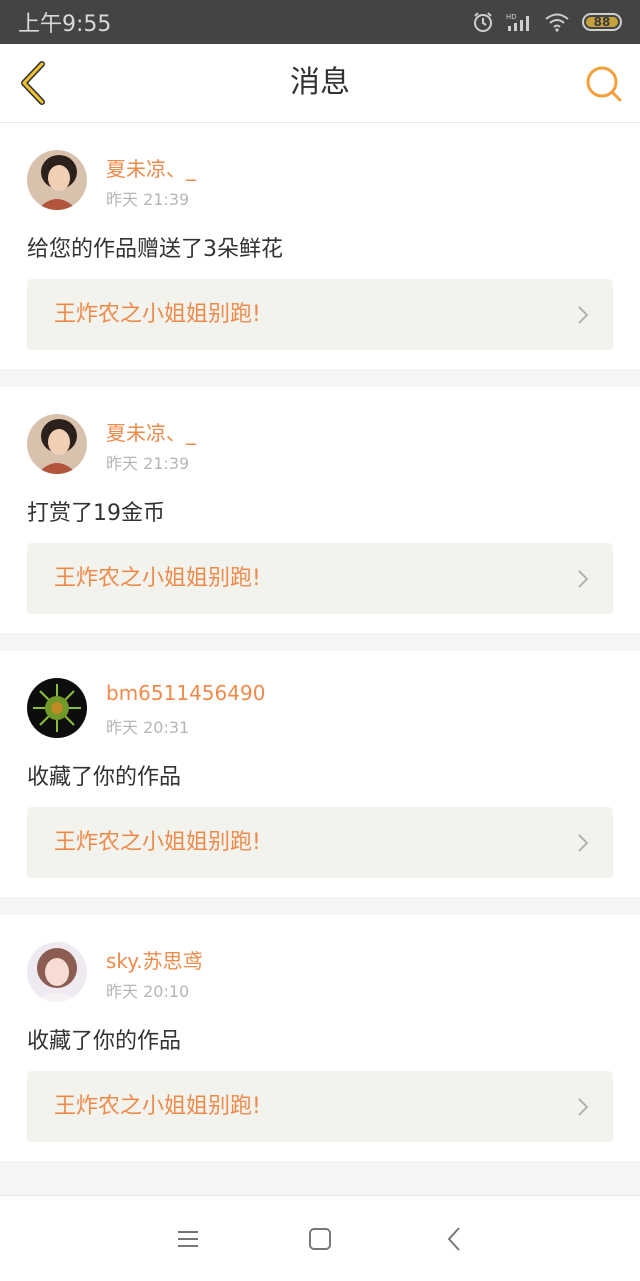 The image size is (640, 1281). Describe the element at coordinates (455, 1239) in the screenshot. I see `back-icon` at that location.